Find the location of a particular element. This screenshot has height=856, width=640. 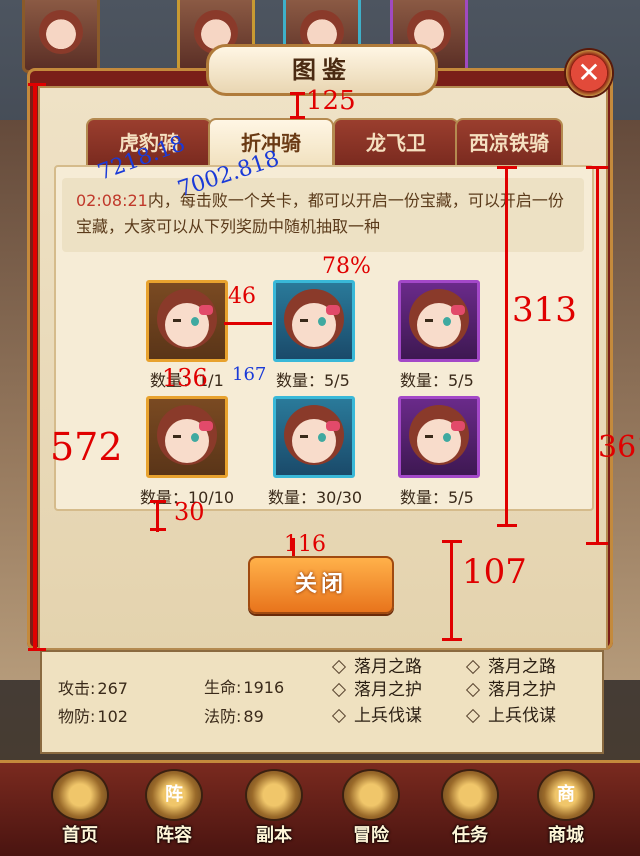

nav-task: 任务 is located at coordinates (470, 812).